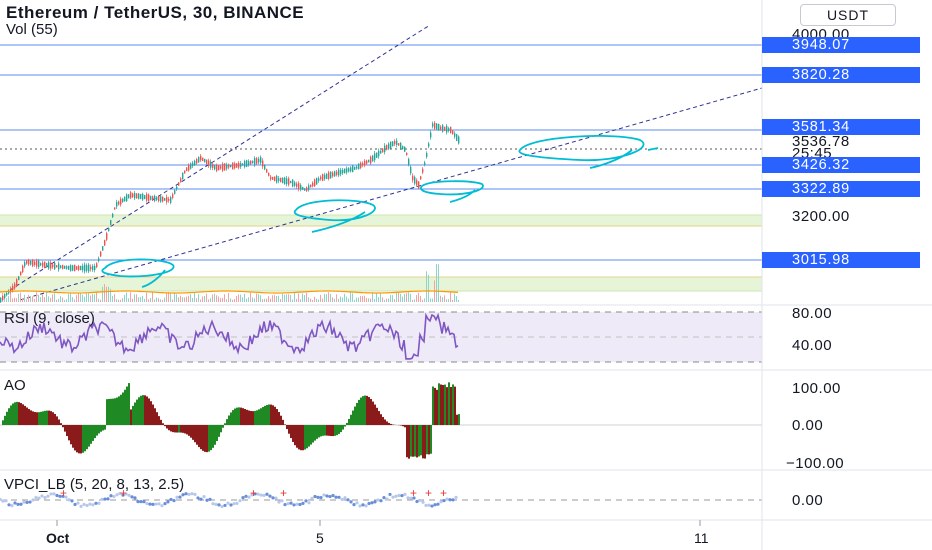 This screenshot has height=550, width=932. I want to click on volume-legend: Vol (55), so click(32, 29).